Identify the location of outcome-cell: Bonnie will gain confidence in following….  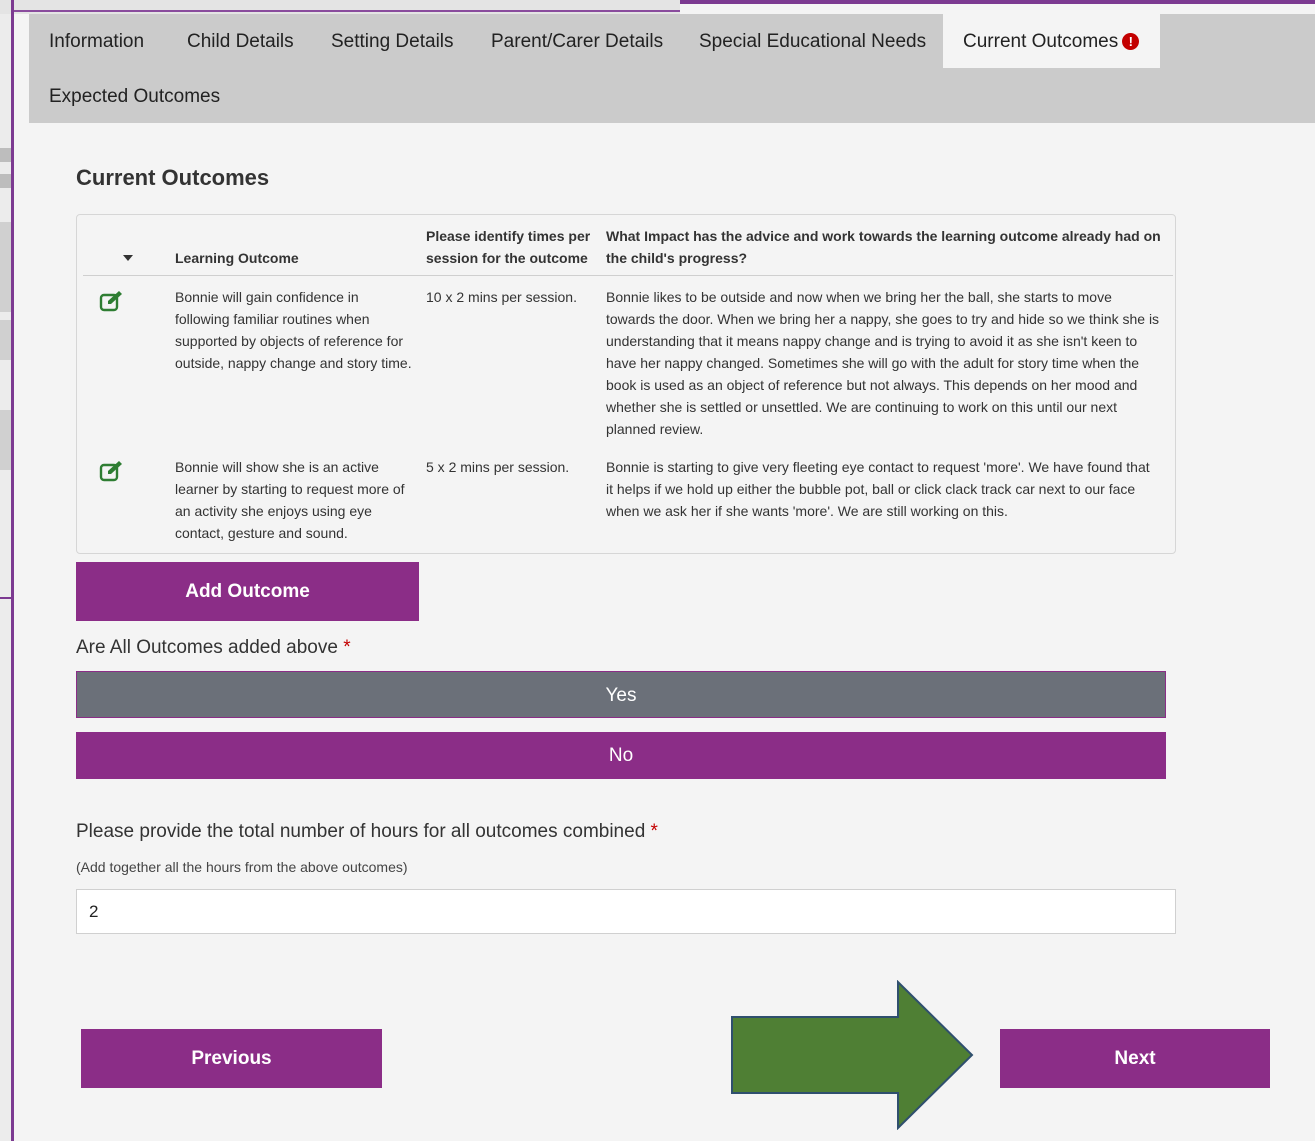
(300, 330).